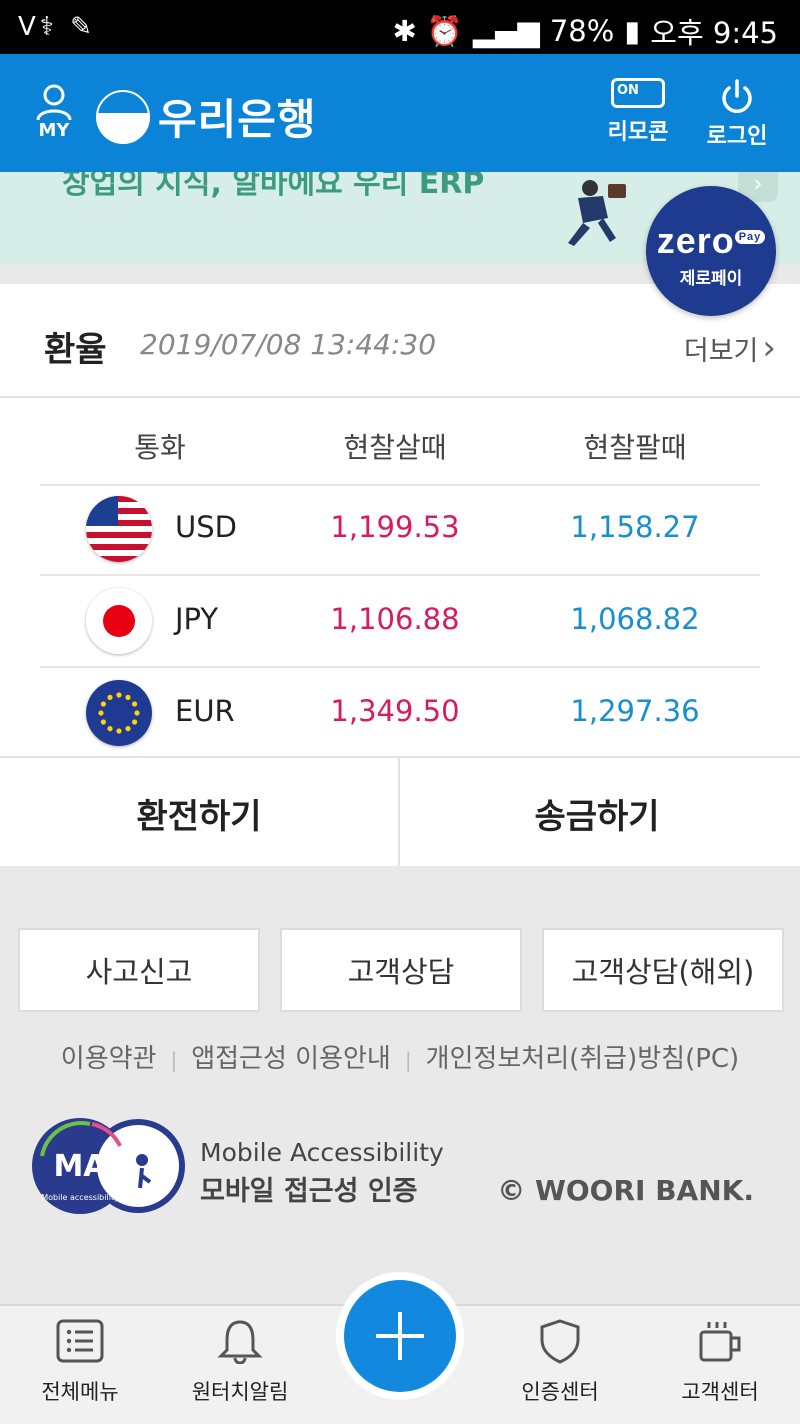 Image resolution: width=800 pixels, height=1424 pixels. What do you see at coordinates (635, 527) in the screenshot?
I see `cash-sell-rate: 1,158.27` at bounding box center [635, 527].